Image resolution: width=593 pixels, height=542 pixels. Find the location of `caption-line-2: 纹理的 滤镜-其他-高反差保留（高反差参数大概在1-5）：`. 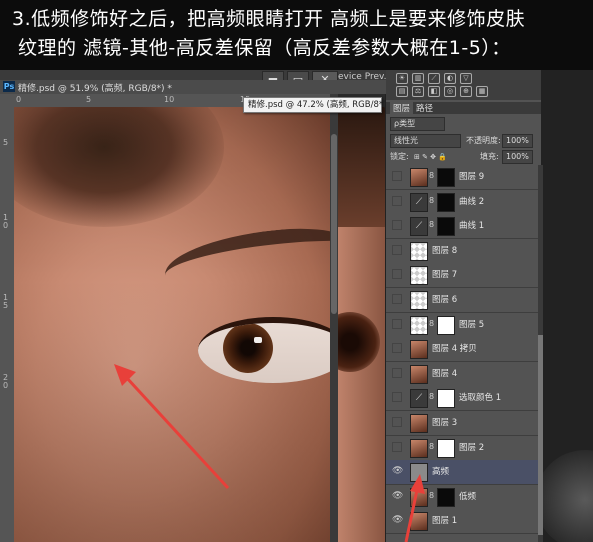

caption-line-2: 纹理的 滤镜-其他-高反差保留（高反差参数大概在1-5）： is located at coordinates (264, 48).